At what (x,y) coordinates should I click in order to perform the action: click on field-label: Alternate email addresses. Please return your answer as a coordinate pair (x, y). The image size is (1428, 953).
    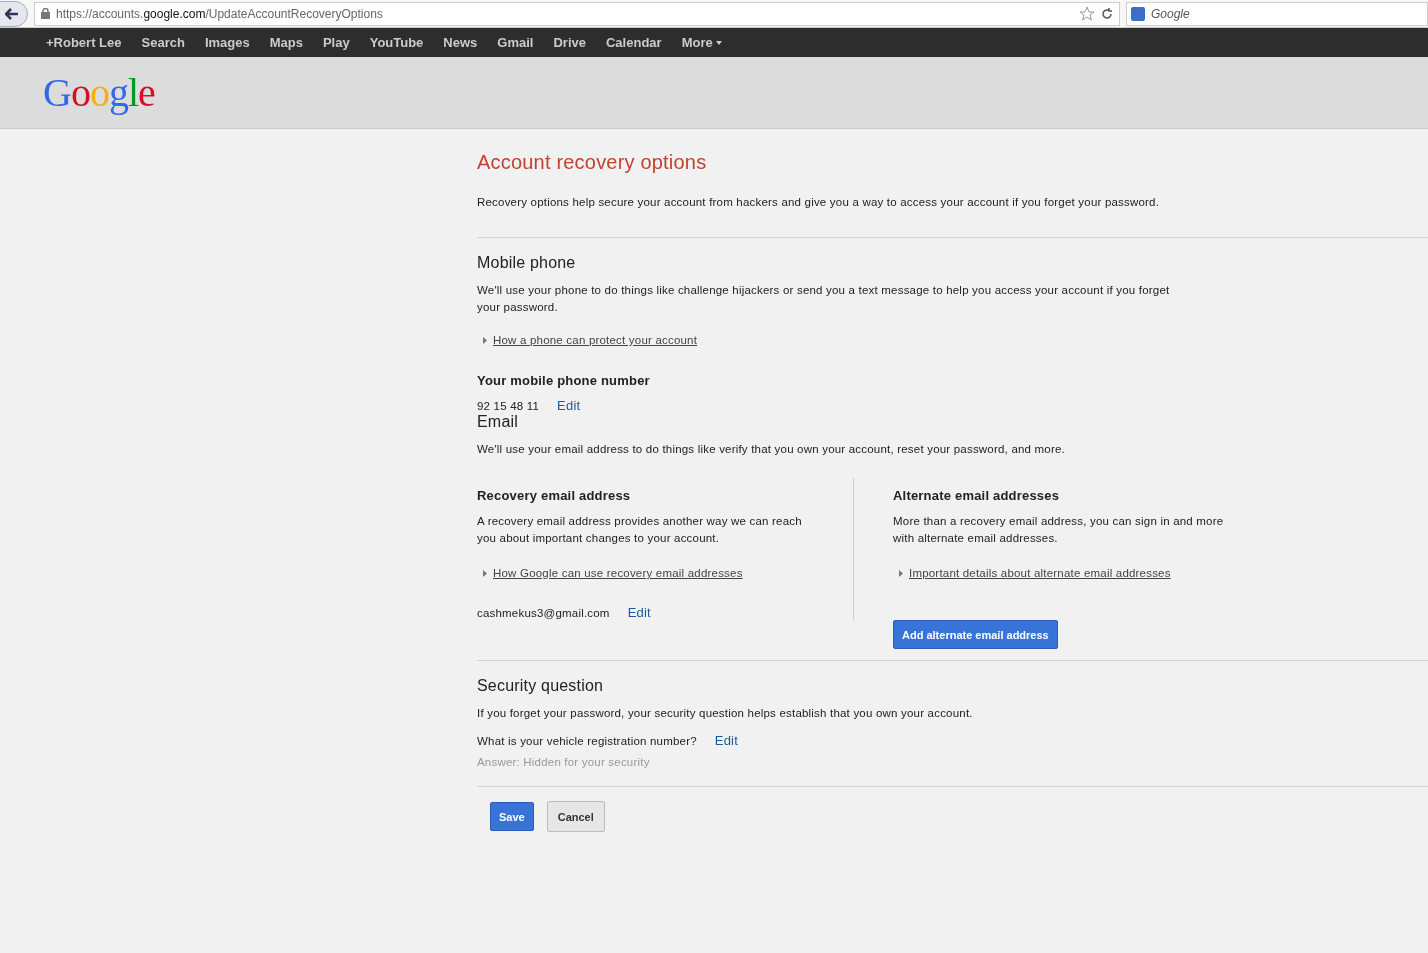
    Looking at the image, I should click on (977, 495).